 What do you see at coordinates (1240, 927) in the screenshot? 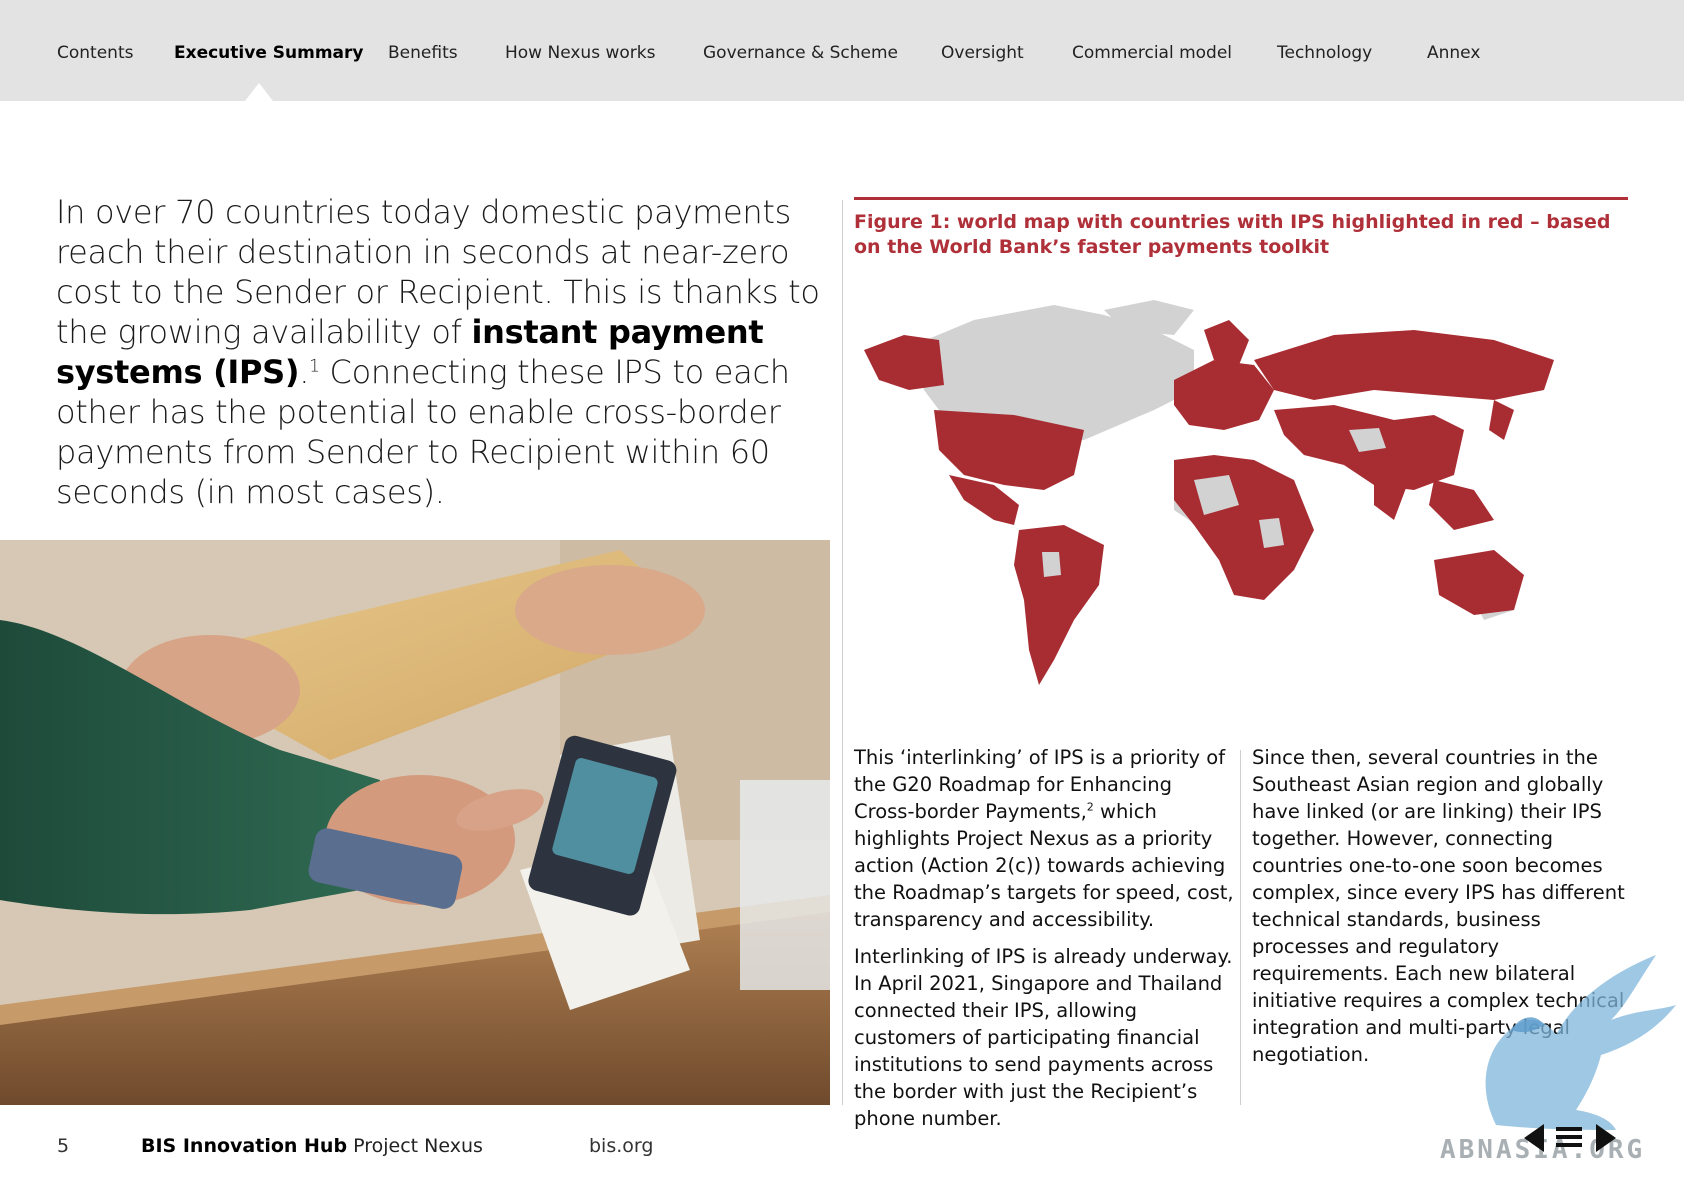
I see `text-column-divider` at bounding box center [1240, 927].